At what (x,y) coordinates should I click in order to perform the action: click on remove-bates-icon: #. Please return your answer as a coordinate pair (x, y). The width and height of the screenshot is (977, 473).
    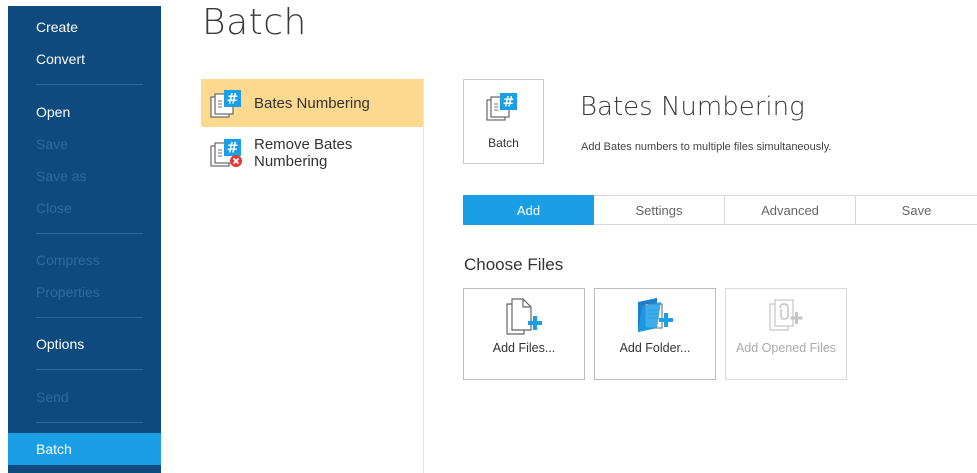
    Looking at the image, I should click on (227, 153).